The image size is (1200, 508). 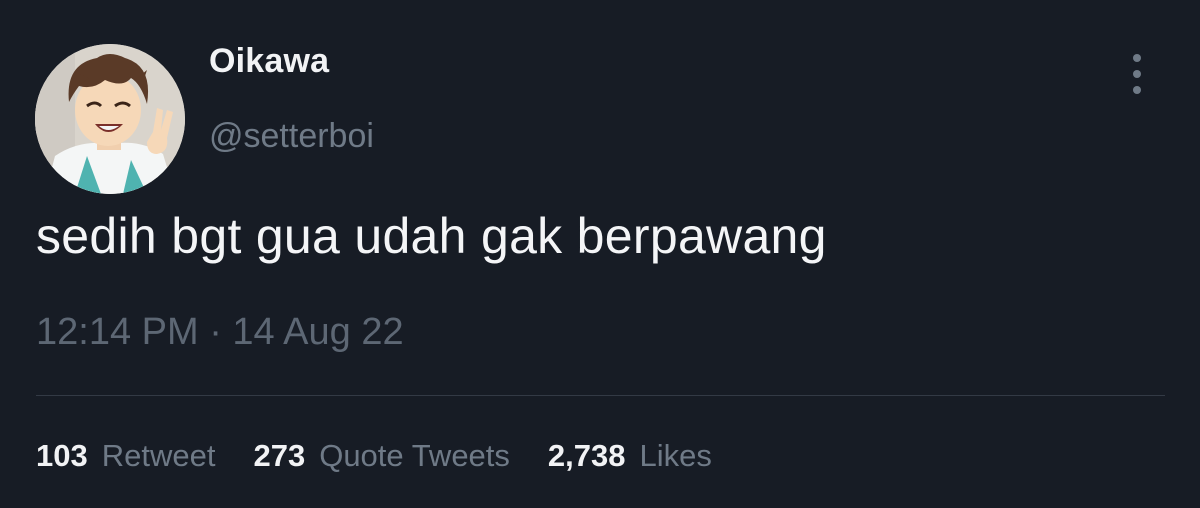 What do you see at coordinates (279, 455) in the screenshot?
I see `quote-tweet-count: 273` at bounding box center [279, 455].